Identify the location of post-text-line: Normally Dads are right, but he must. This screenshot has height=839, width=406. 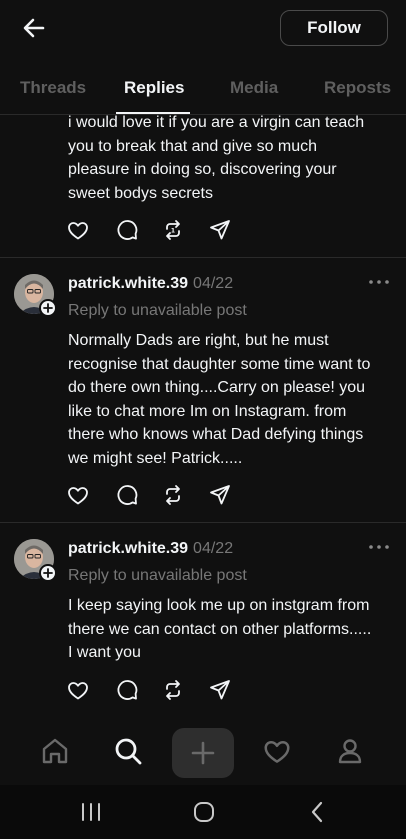
(198, 340).